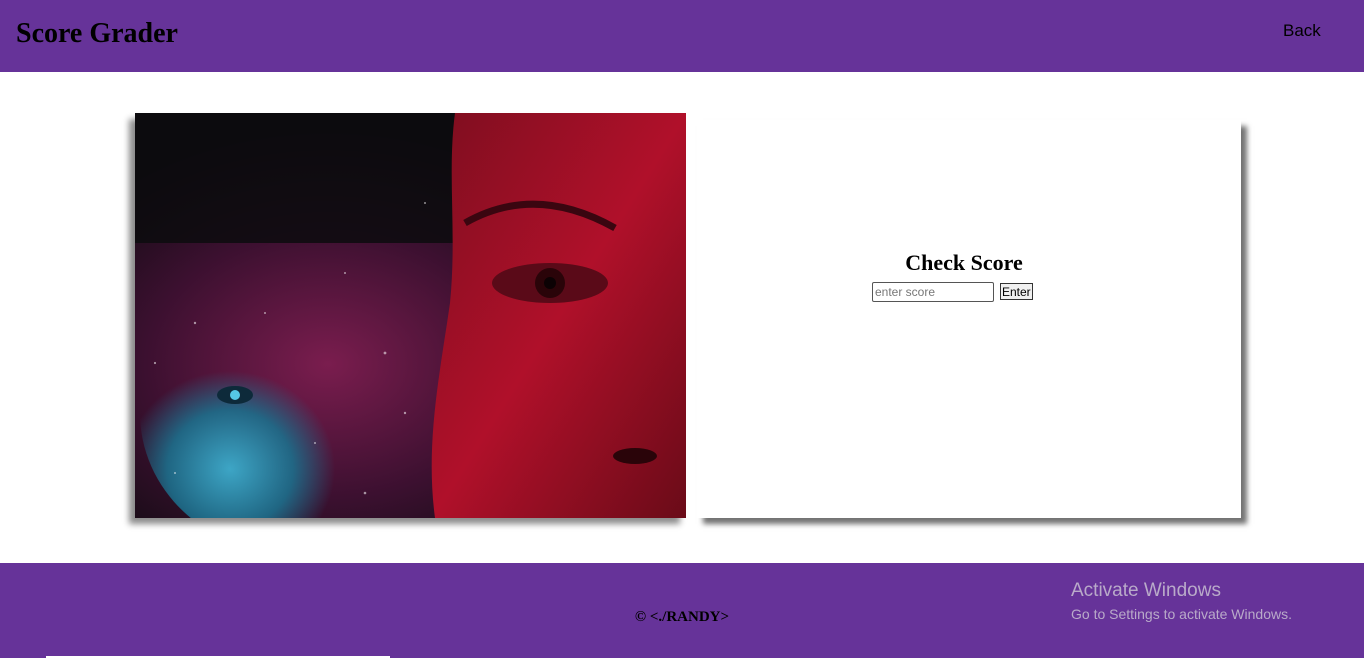 The width and height of the screenshot is (1364, 658). What do you see at coordinates (97, 33) in the screenshot?
I see `site-title: Score Grader` at bounding box center [97, 33].